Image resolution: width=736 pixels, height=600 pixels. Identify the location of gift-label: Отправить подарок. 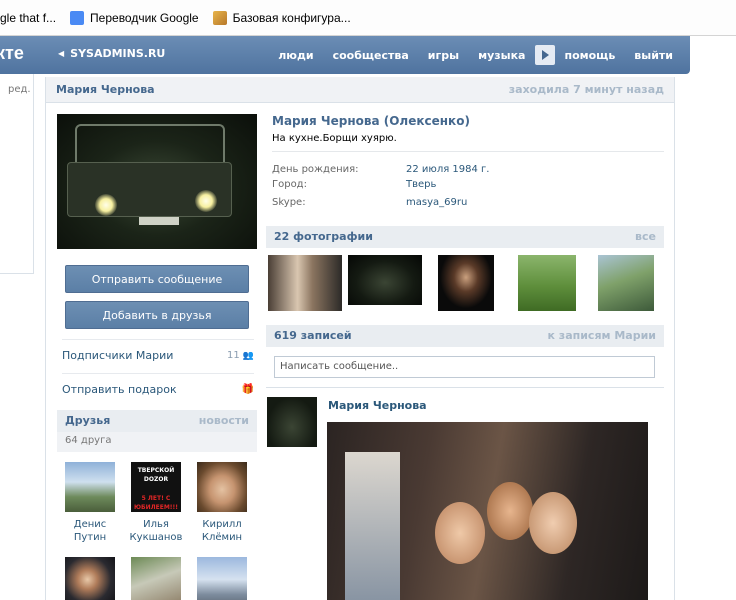
(119, 389).